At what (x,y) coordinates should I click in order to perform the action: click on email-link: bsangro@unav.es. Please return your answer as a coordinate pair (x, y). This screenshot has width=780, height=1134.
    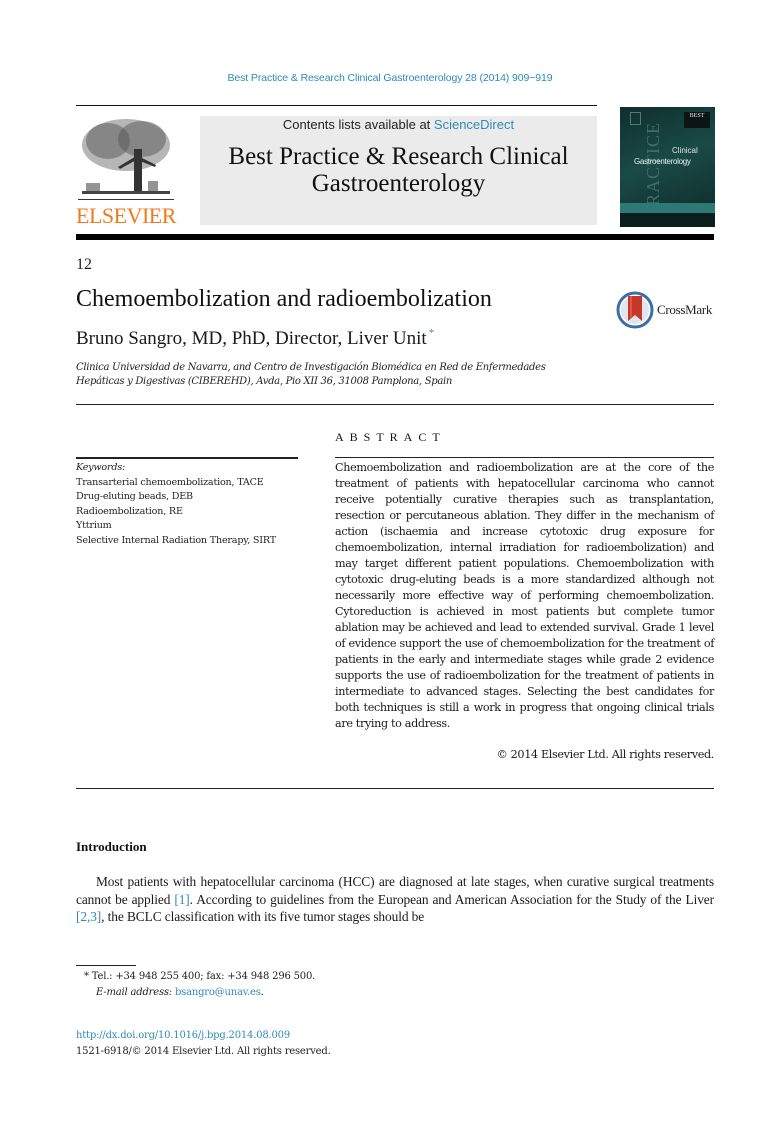
    Looking at the image, I should click on (218, 992).